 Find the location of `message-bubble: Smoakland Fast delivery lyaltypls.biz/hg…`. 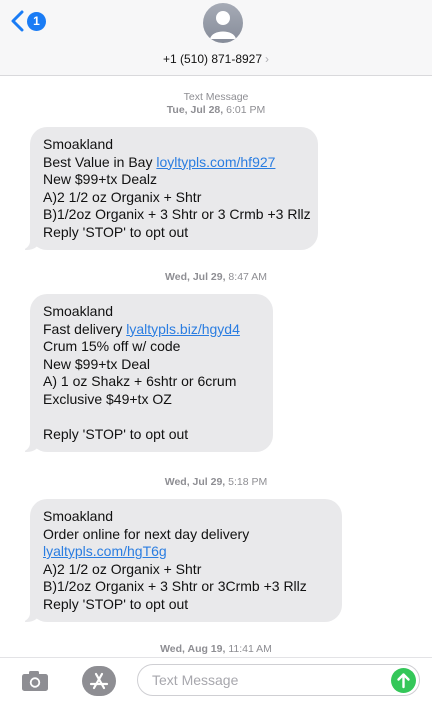

message-bubble: Smoakland Fast delivery lyaltypls.biz/hg… is located at coordinates (146, 373).